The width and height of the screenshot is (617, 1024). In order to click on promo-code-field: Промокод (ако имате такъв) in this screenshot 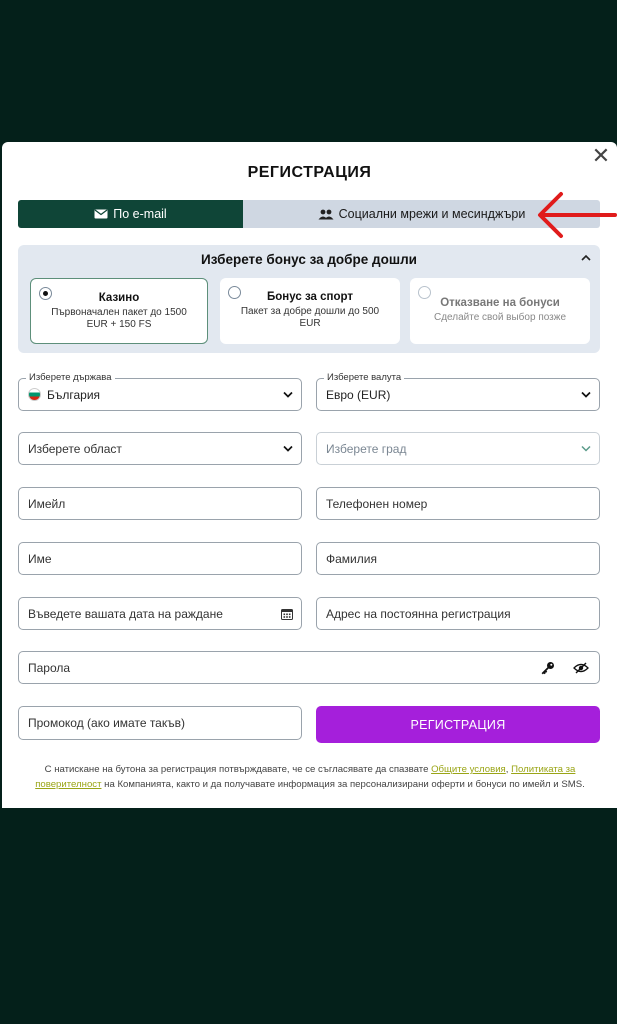, I will do `click(160, 723)`.